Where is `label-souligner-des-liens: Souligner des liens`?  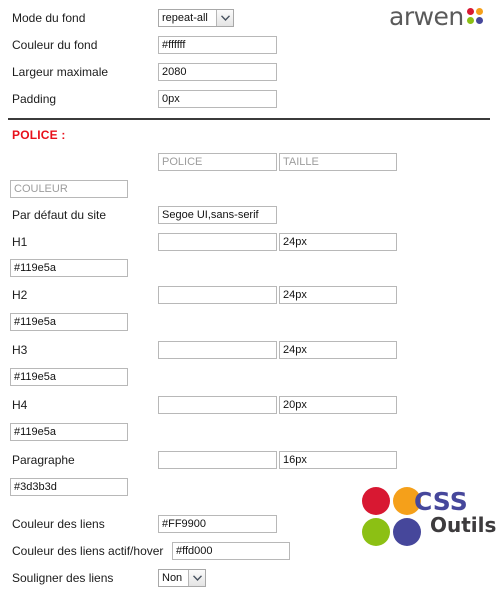
label-souligner-des-liens: Souligner des liens is located at coordinates (63, 578).